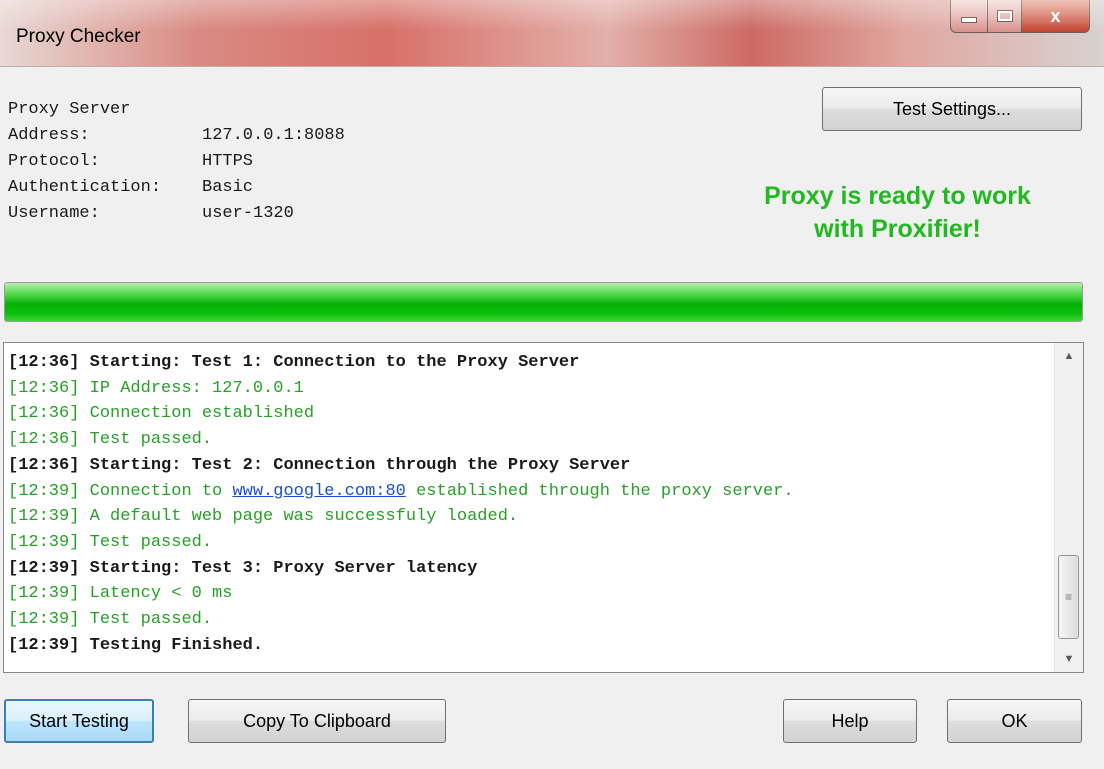 The width and height of the screenshot is (1104, 769). What do you see at coordinates (1069, 356) in the screenshot?
I see `scroll-up-arrow-icon: ▲` at bounding box center [1069, 356].